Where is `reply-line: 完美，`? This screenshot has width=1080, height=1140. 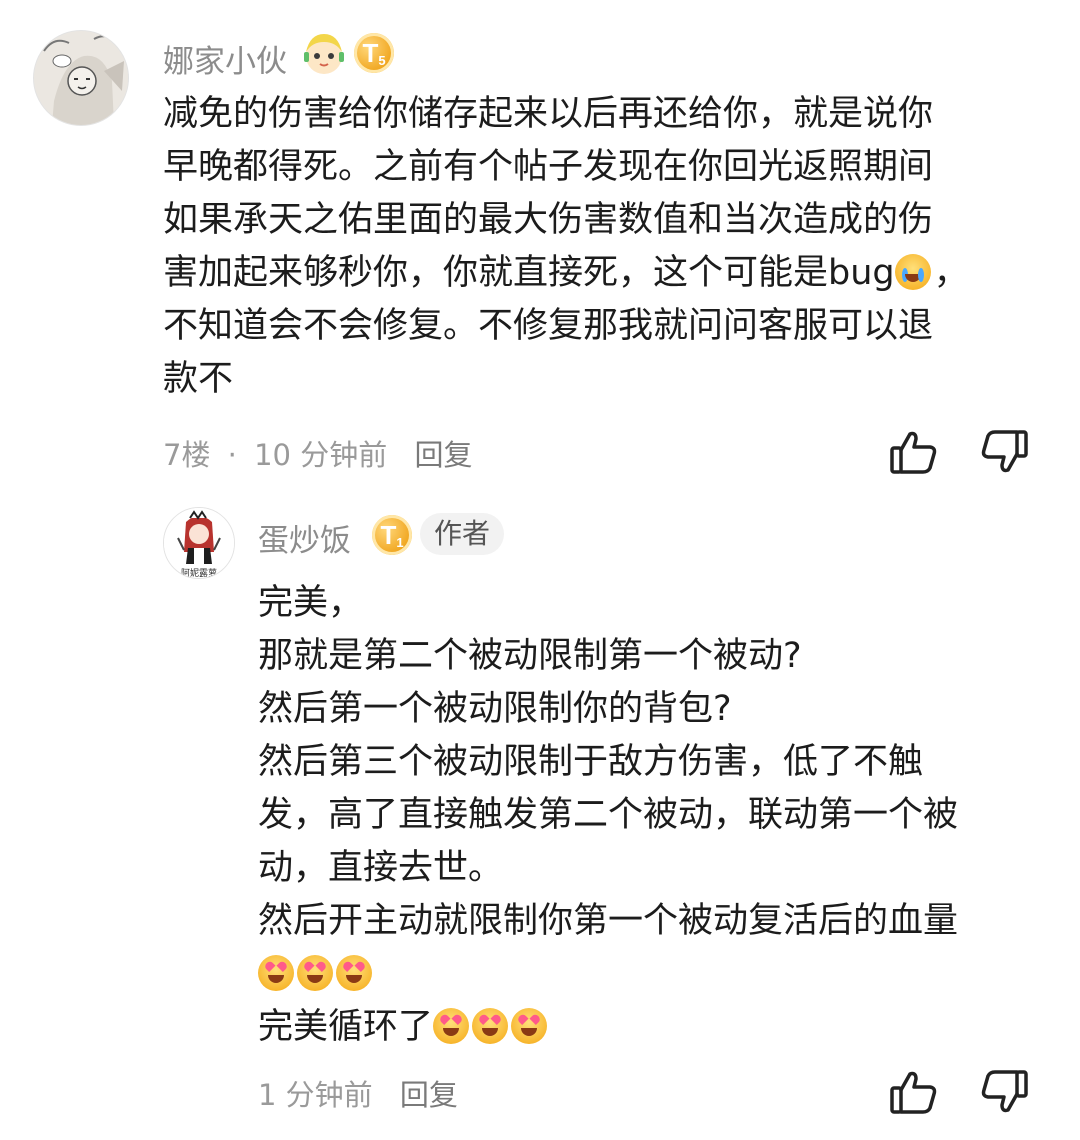 reply-line: 完美， is located at coordinates (311, 603).